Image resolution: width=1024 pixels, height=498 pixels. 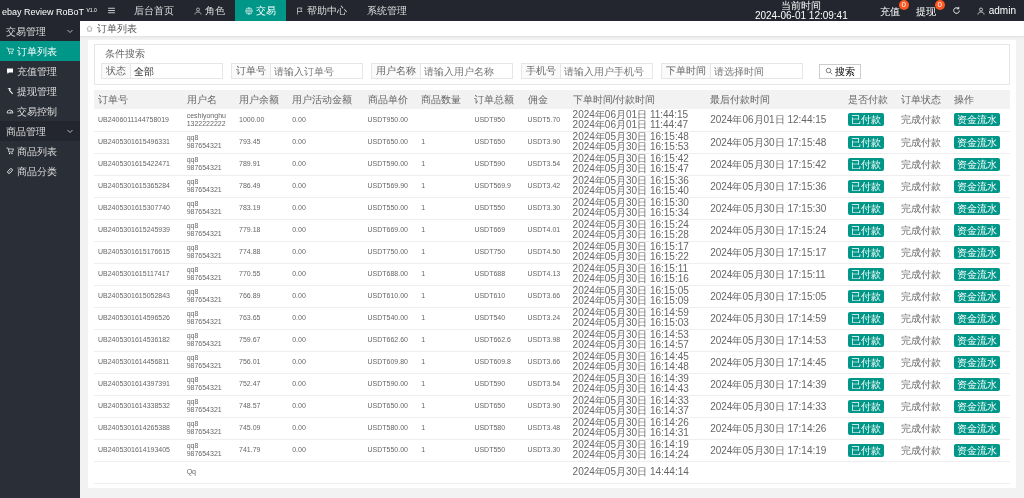 I want to click on field-label: 下单时间, so click(x=686, y=71).